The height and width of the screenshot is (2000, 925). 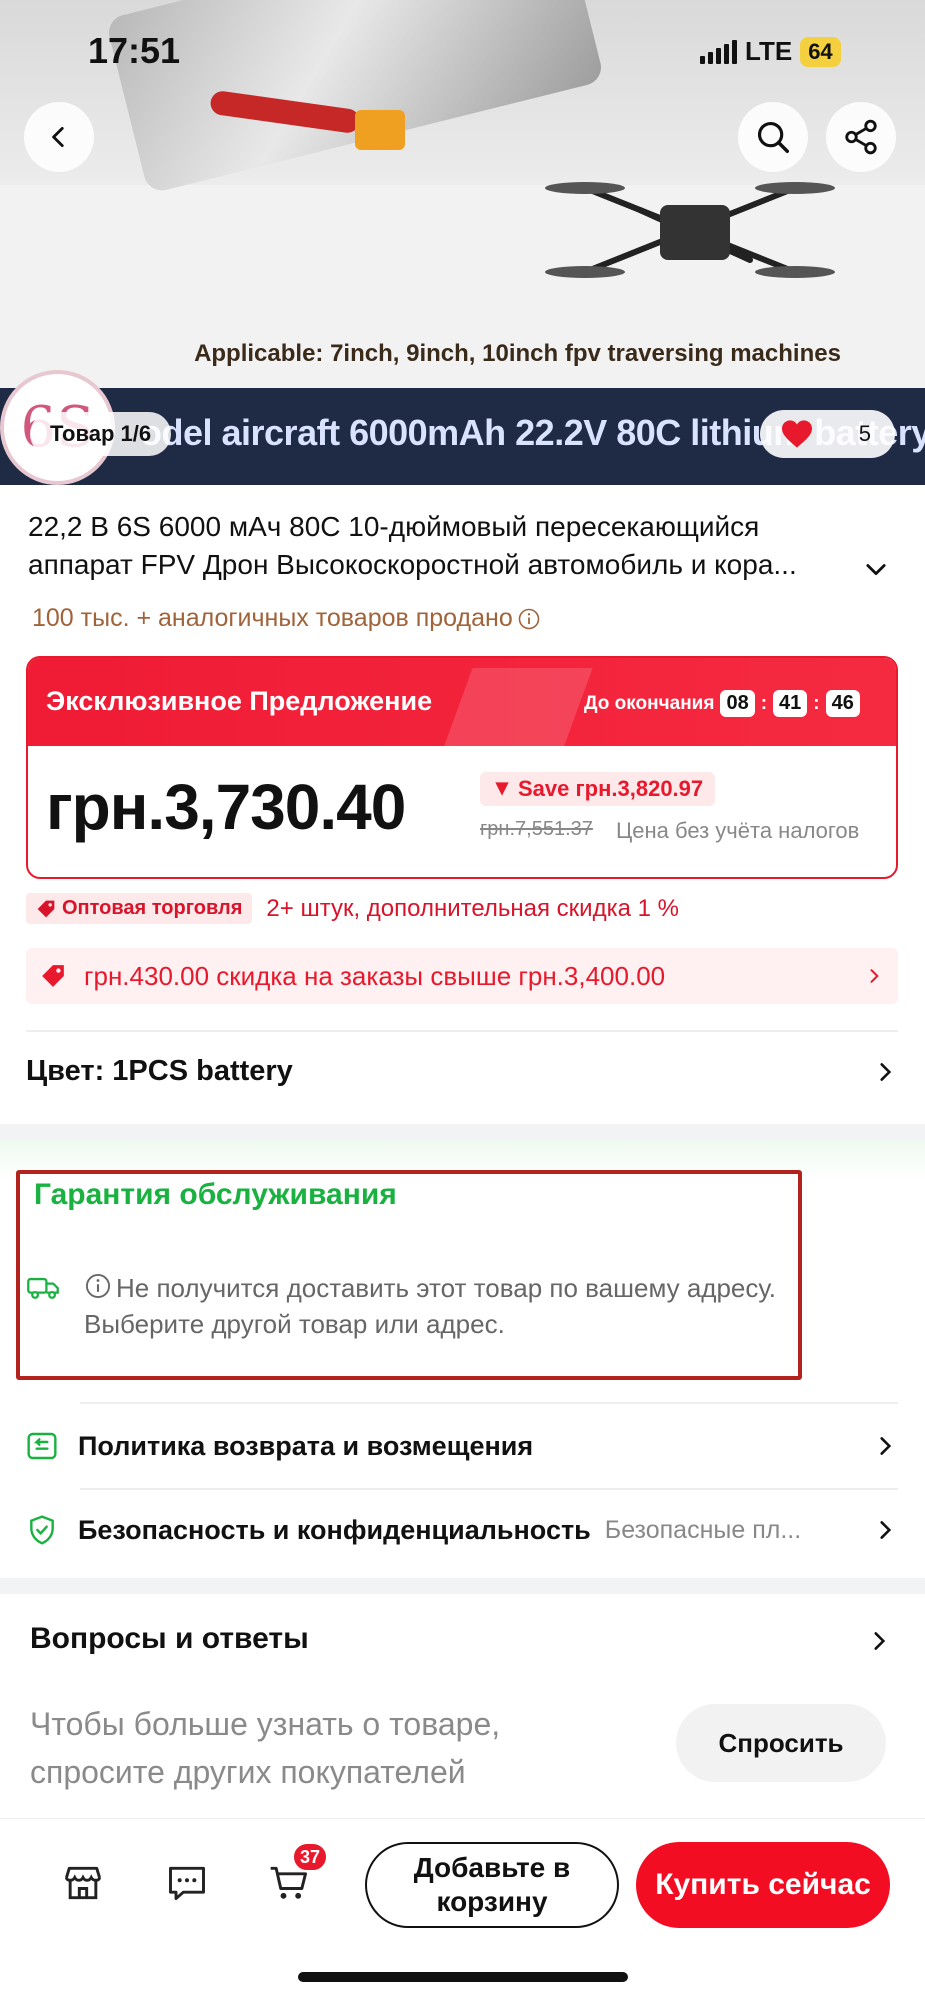 What do you see at coordinates (690, 230) in the screenshot?
I see `drone-image` at bounding box center [690, 230].